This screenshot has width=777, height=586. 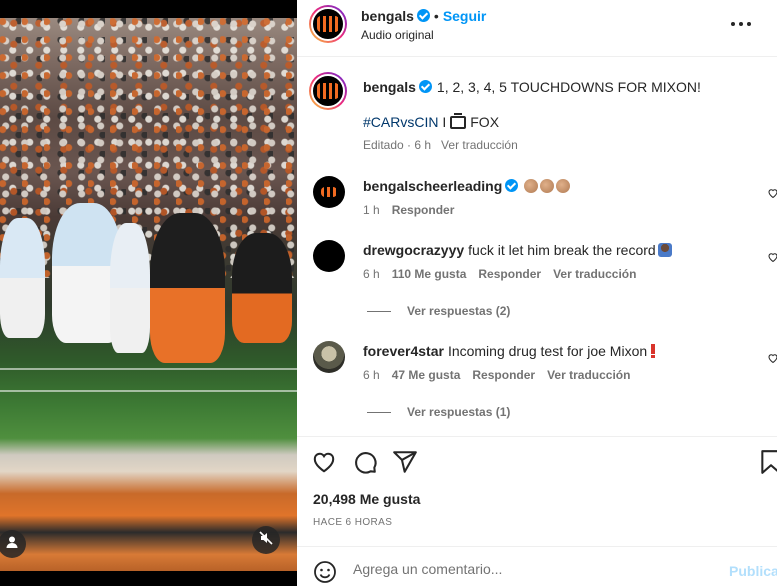 I want to click on comment-icon, so click(x=366, y=463).